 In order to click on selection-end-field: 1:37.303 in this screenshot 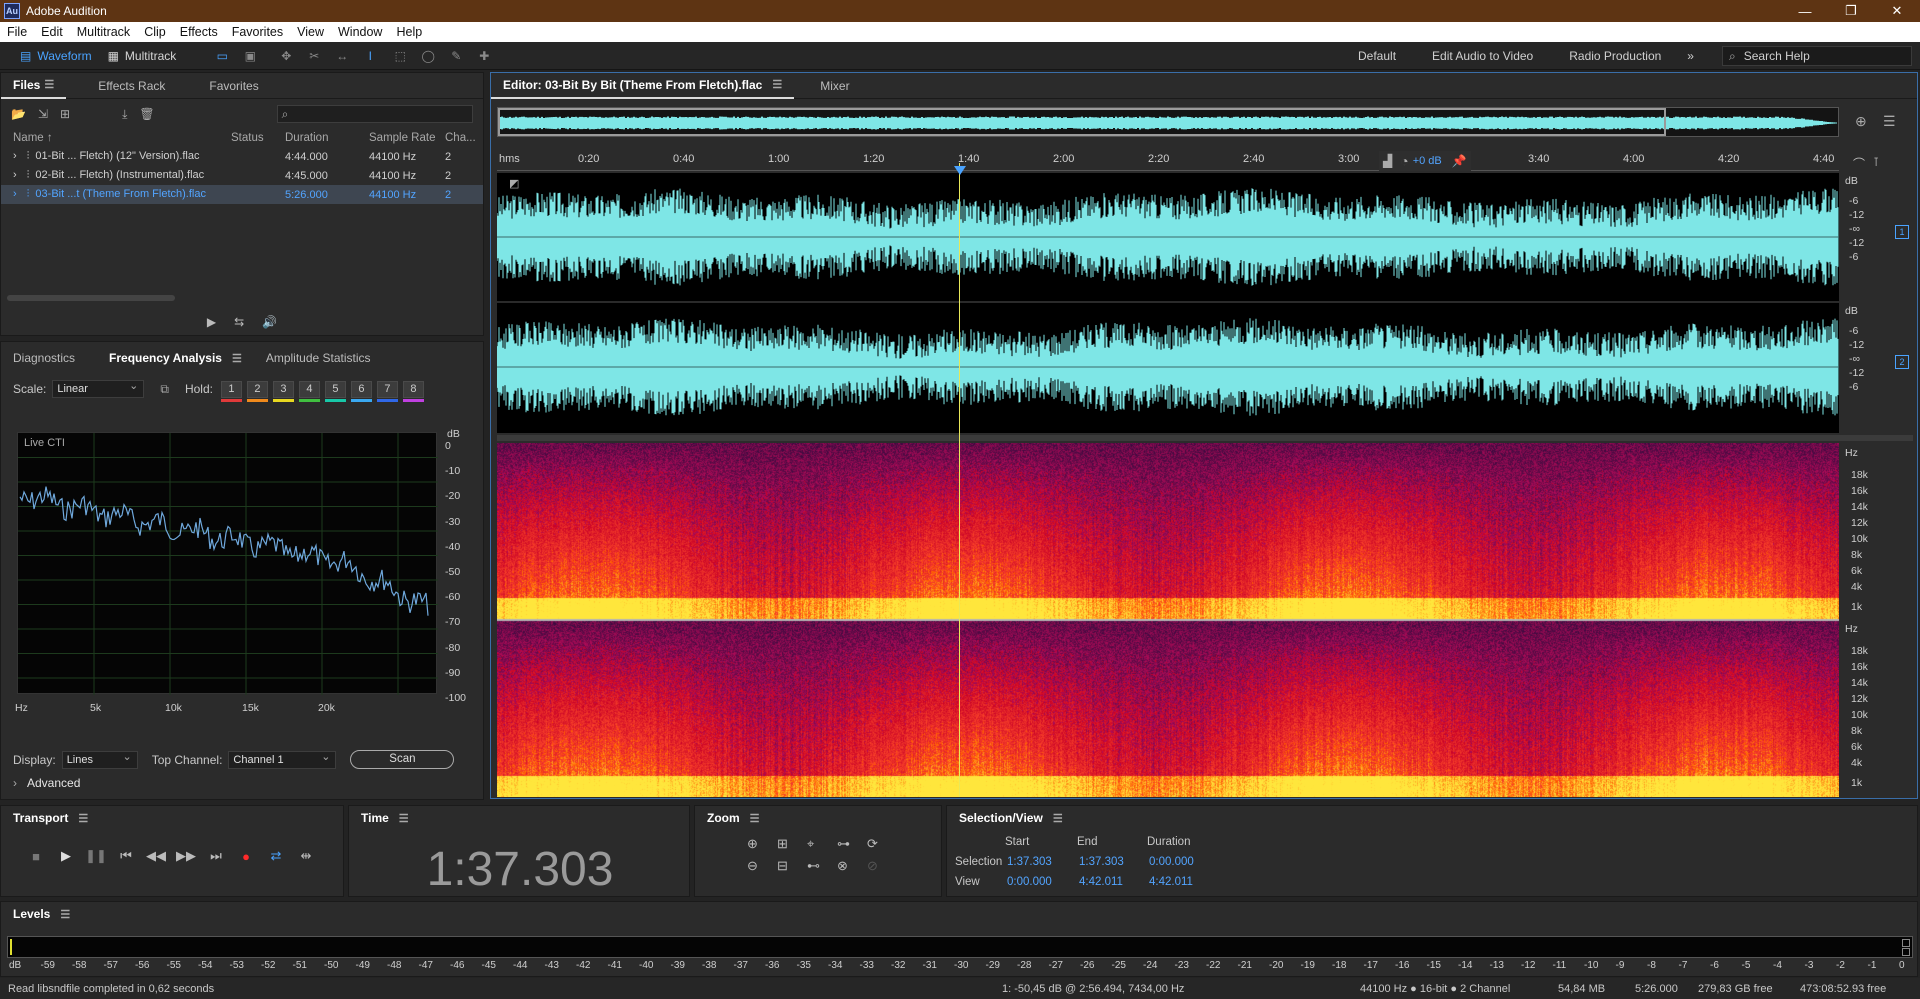, I will do `click(1101, 862)`.